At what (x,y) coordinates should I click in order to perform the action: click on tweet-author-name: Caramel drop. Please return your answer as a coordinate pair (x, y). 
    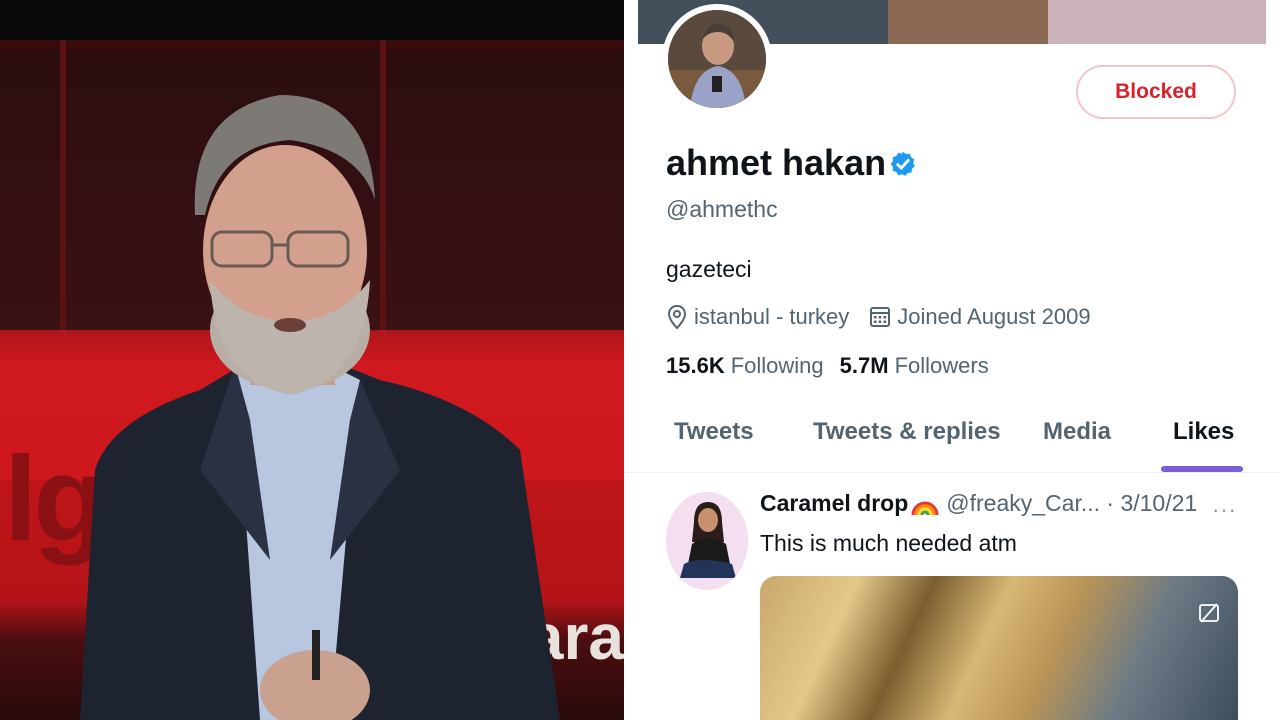
    Looking at the image, I should click on (834, 503).